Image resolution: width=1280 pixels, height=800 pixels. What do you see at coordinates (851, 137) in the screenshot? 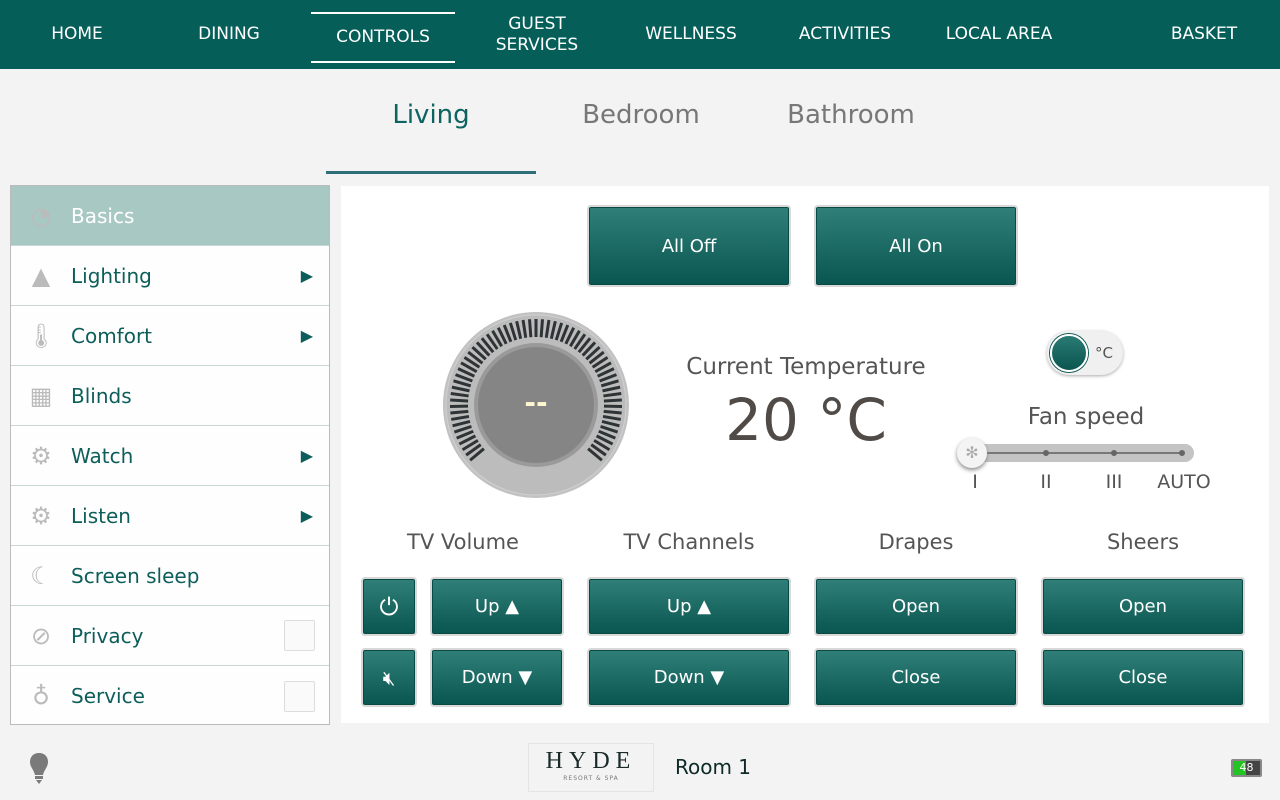
I see `tab-bathroom: Bathroom` at bounding box center [851, 137].